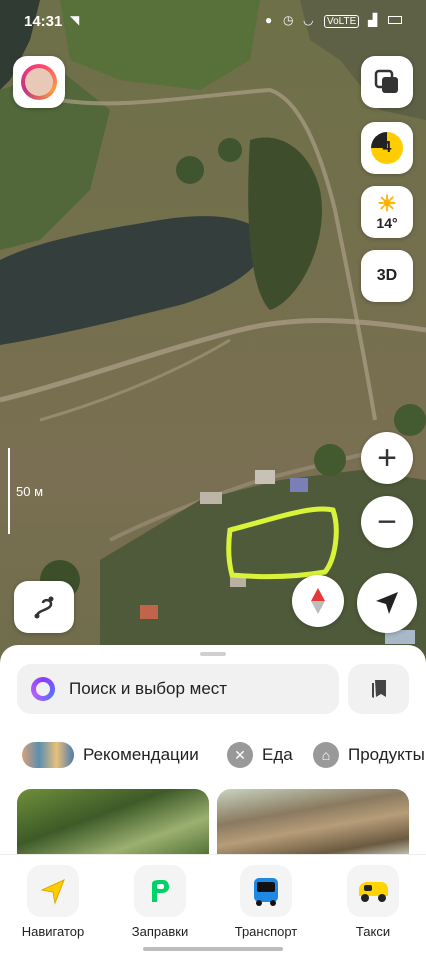 The image size is (426, 960). I want to click on speed-button: 4, so click(387, 148).